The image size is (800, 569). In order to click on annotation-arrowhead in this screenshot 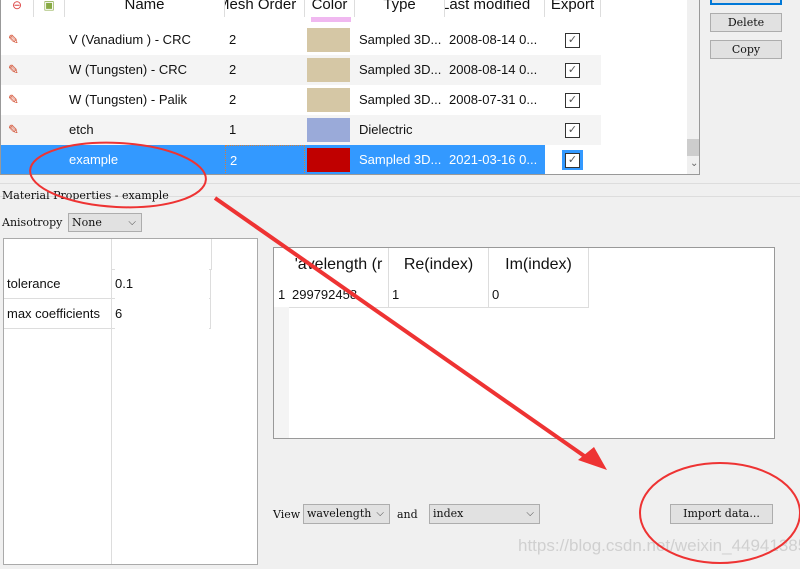, I will do `click(592, 458)`.